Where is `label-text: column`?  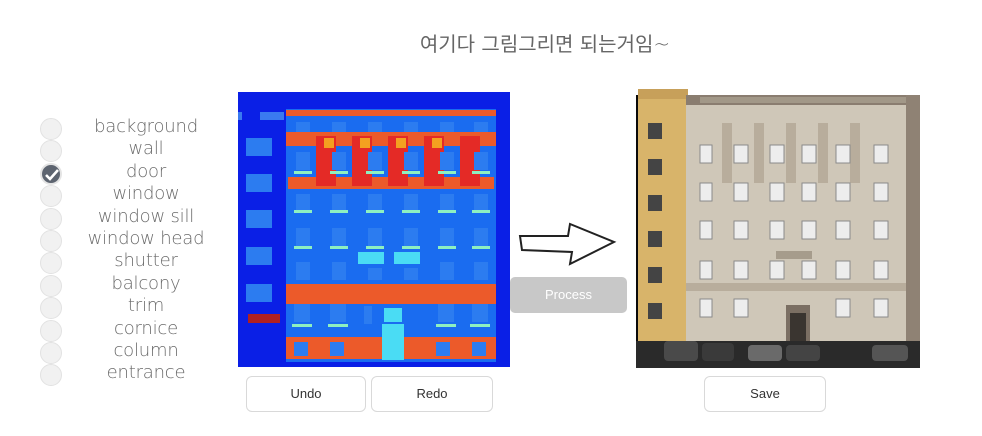
label-text: column is located at coordinates (146, 350).